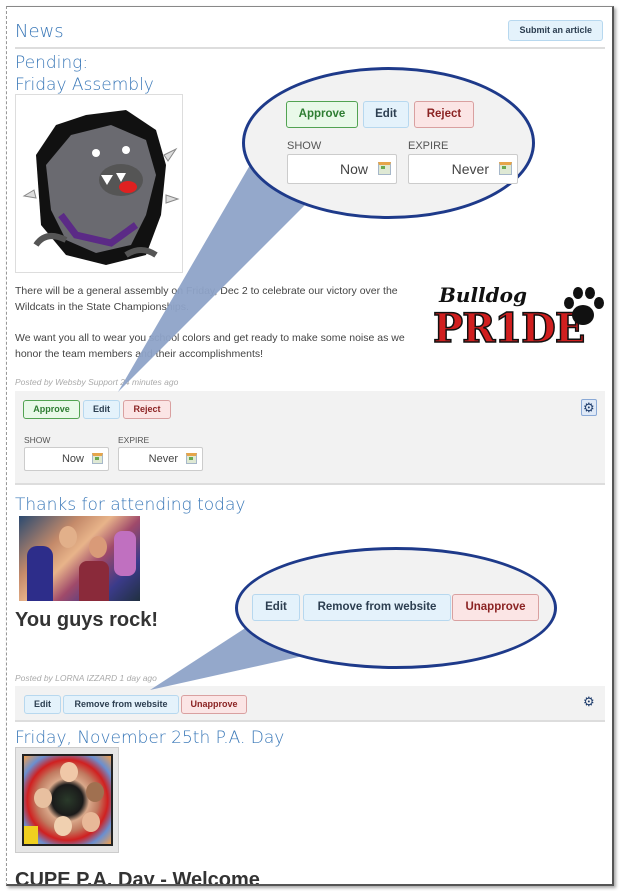  What do you see at coordinates (39, 31) in the screenshot?
I see `news-title: News` at bounding box center [39, 31].